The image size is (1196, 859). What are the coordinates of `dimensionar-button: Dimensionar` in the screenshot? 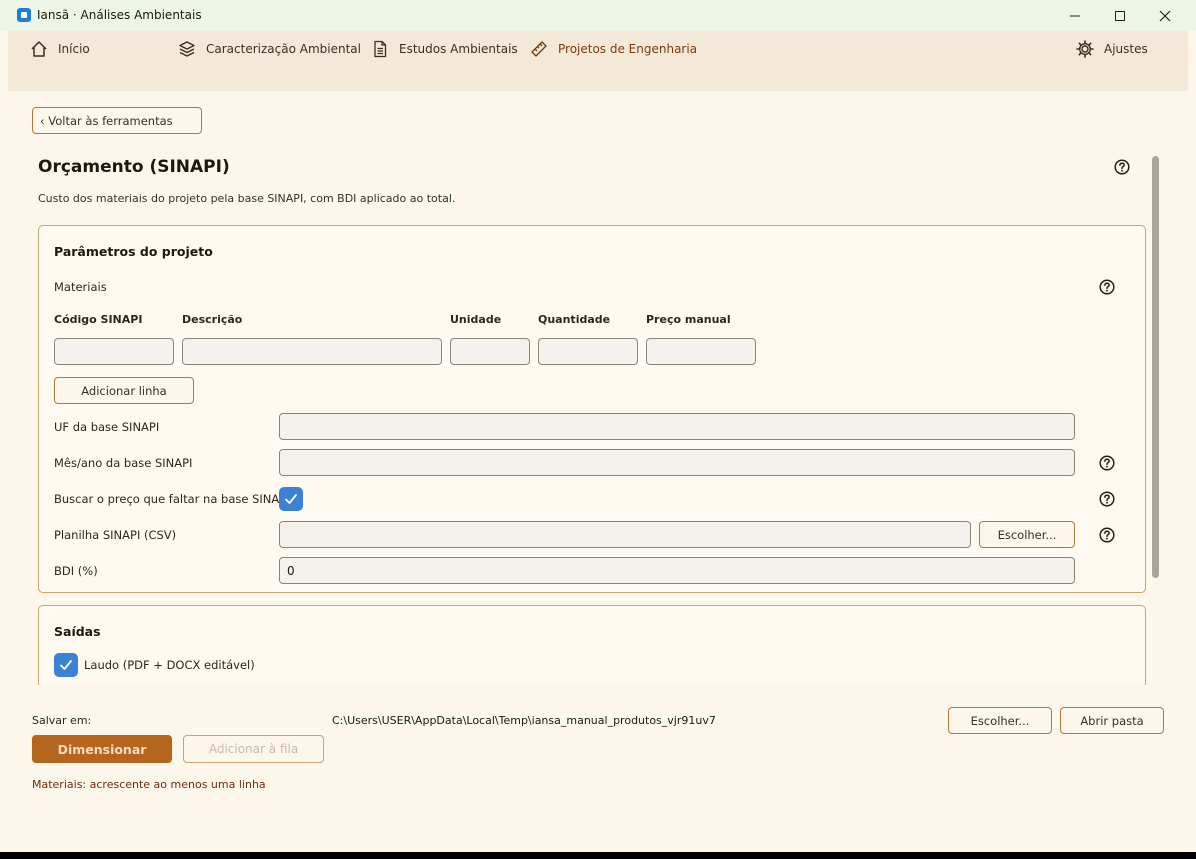 It's located at (102, 749).